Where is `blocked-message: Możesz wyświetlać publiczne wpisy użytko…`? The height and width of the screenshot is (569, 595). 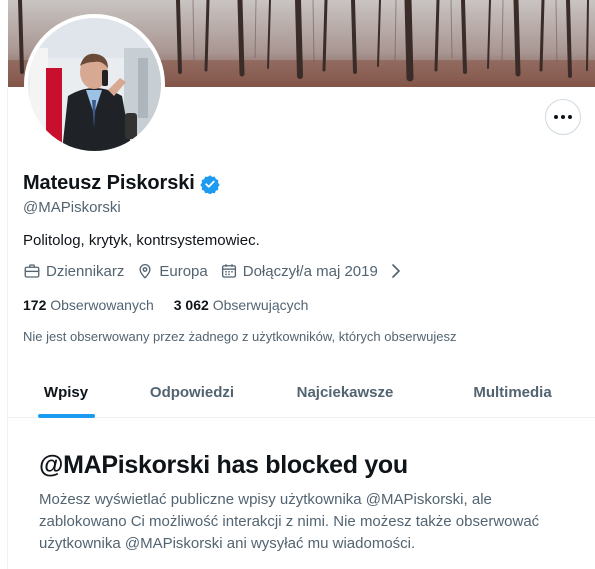
blocked-message: Możesz wyświetlać publiczne wpisy użytko… is located at coordinates (289, 521).